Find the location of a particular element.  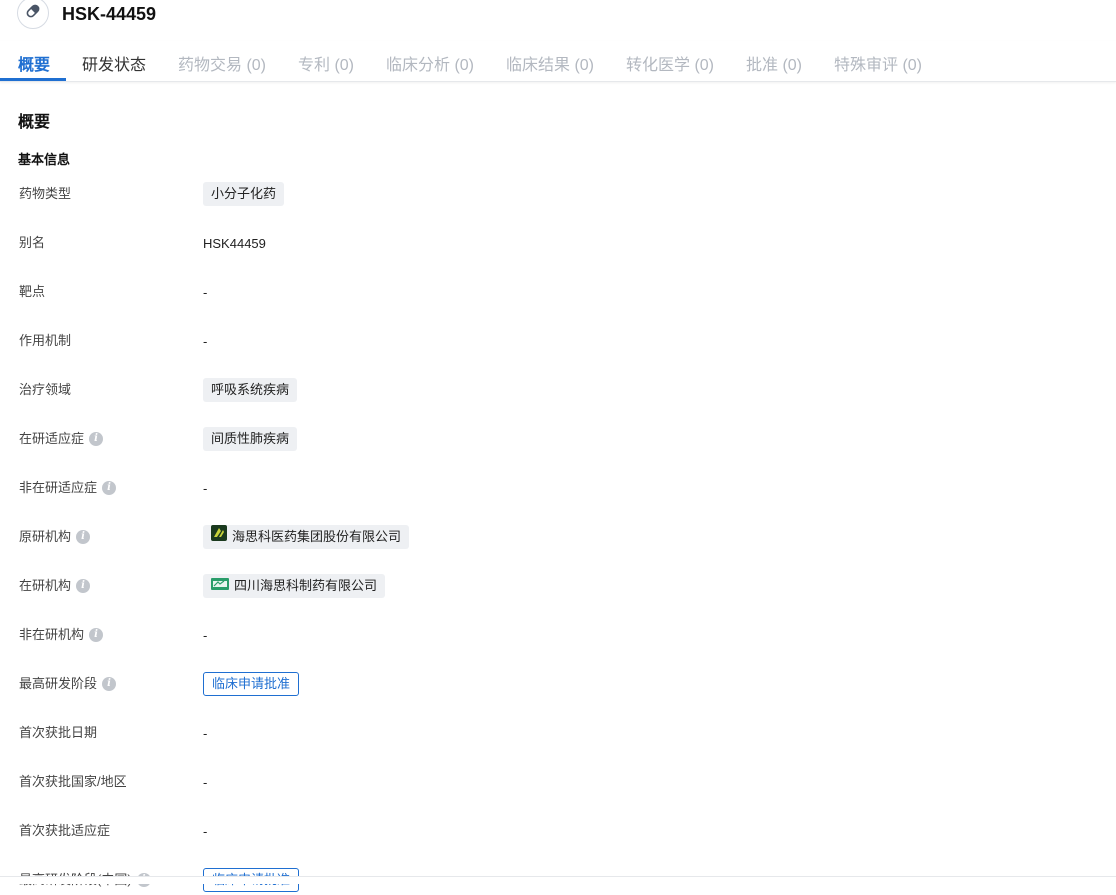

active-tab-indicator is located at coordinates (33, 79).